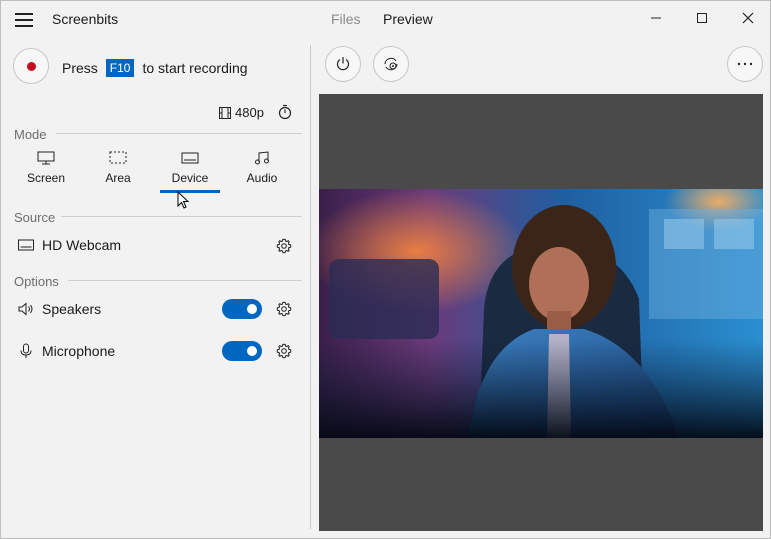 The height and width of the screenshot is (539, 771). What do you see at coordinates (120, 68) in the screenshot?
I see `hotkey-badge: F10` at bounding box center [120, 68].